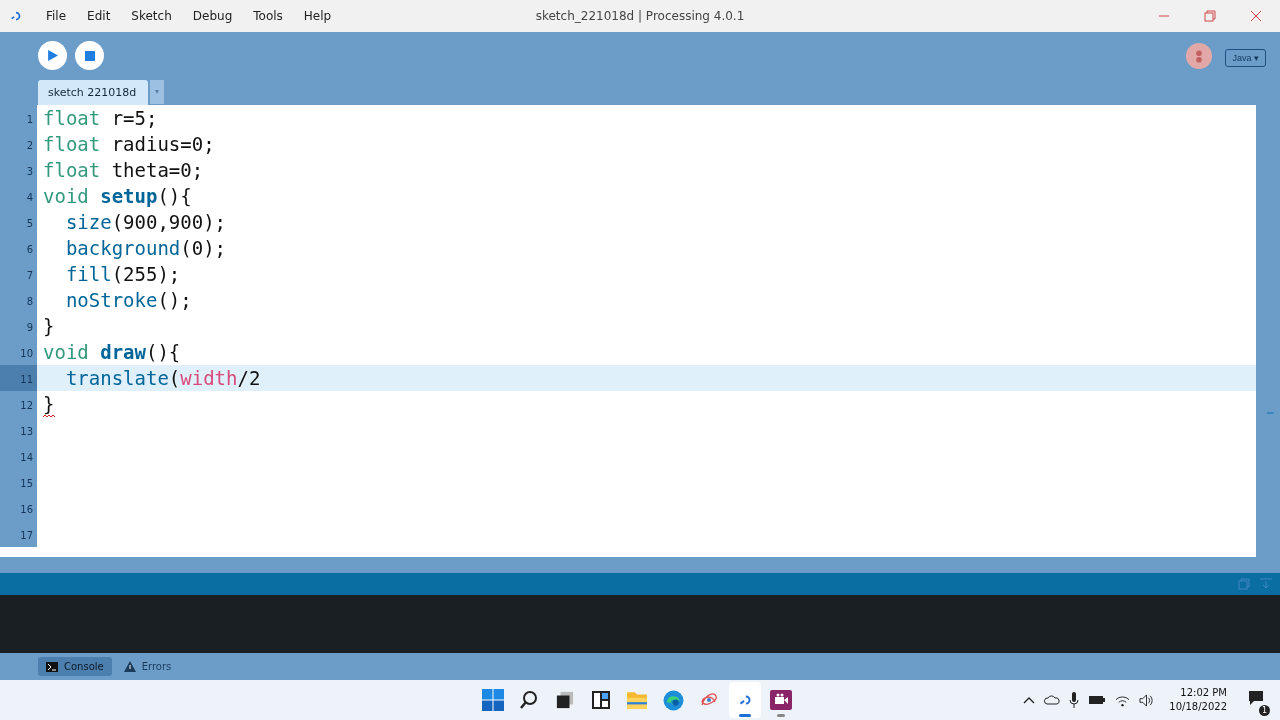  What do you see at coordinates (18, 170) in the screenshot?
I see `line-number: 3` at bounding box center [18, 170].